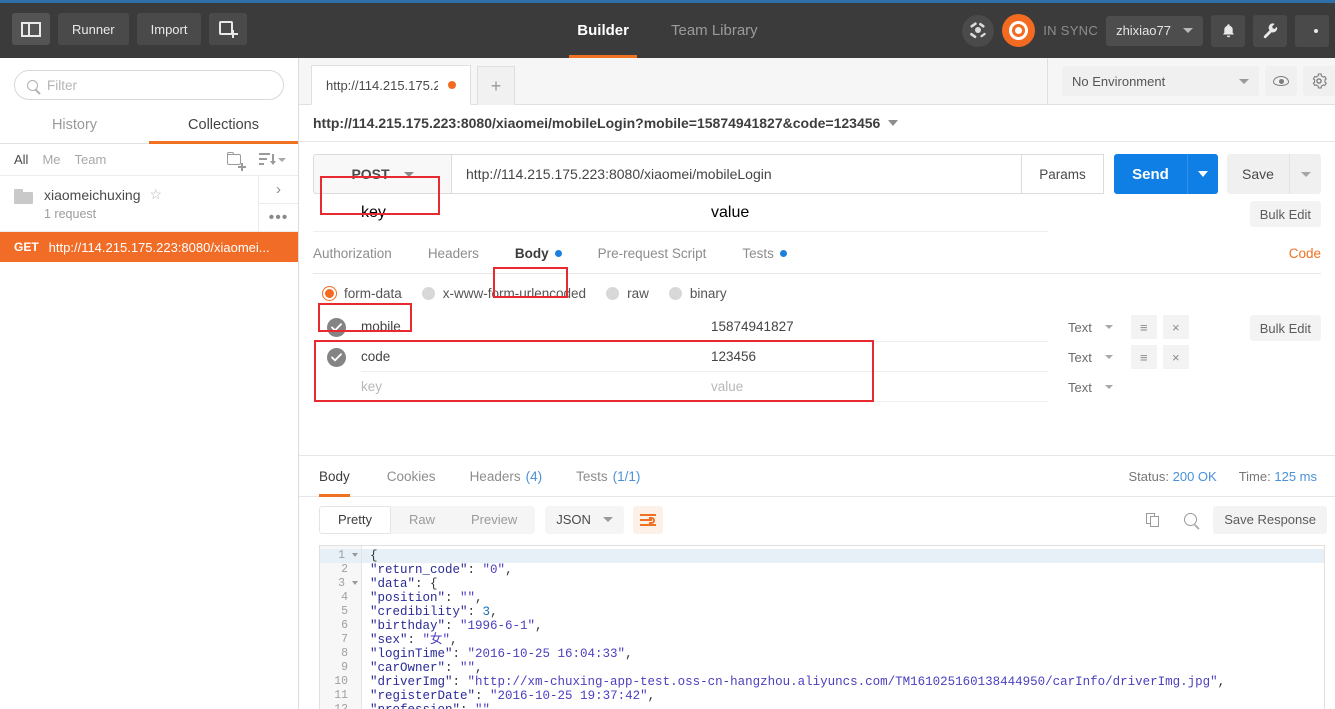  Describe the element at coordinates (504, 293) in the screenshot. I see `body-type-urlencoded: x-www-form-urlencoded` at that location.